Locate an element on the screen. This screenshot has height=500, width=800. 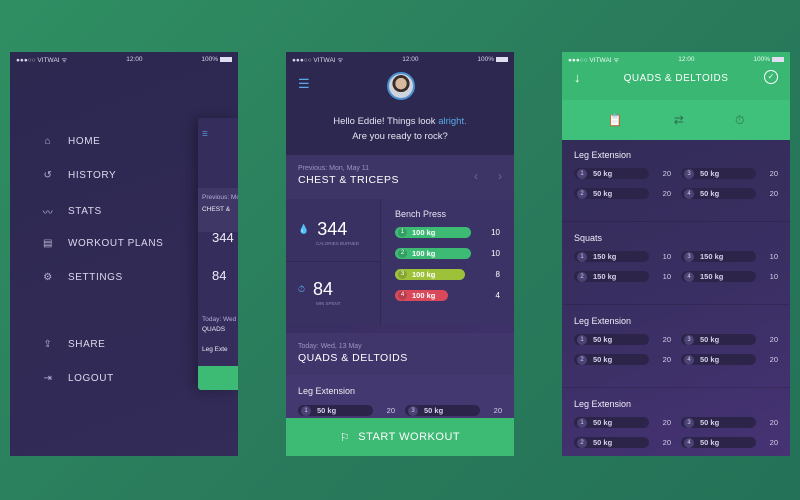
peek-previous-label: Previous: Mo is located at coordinates (220, 197).